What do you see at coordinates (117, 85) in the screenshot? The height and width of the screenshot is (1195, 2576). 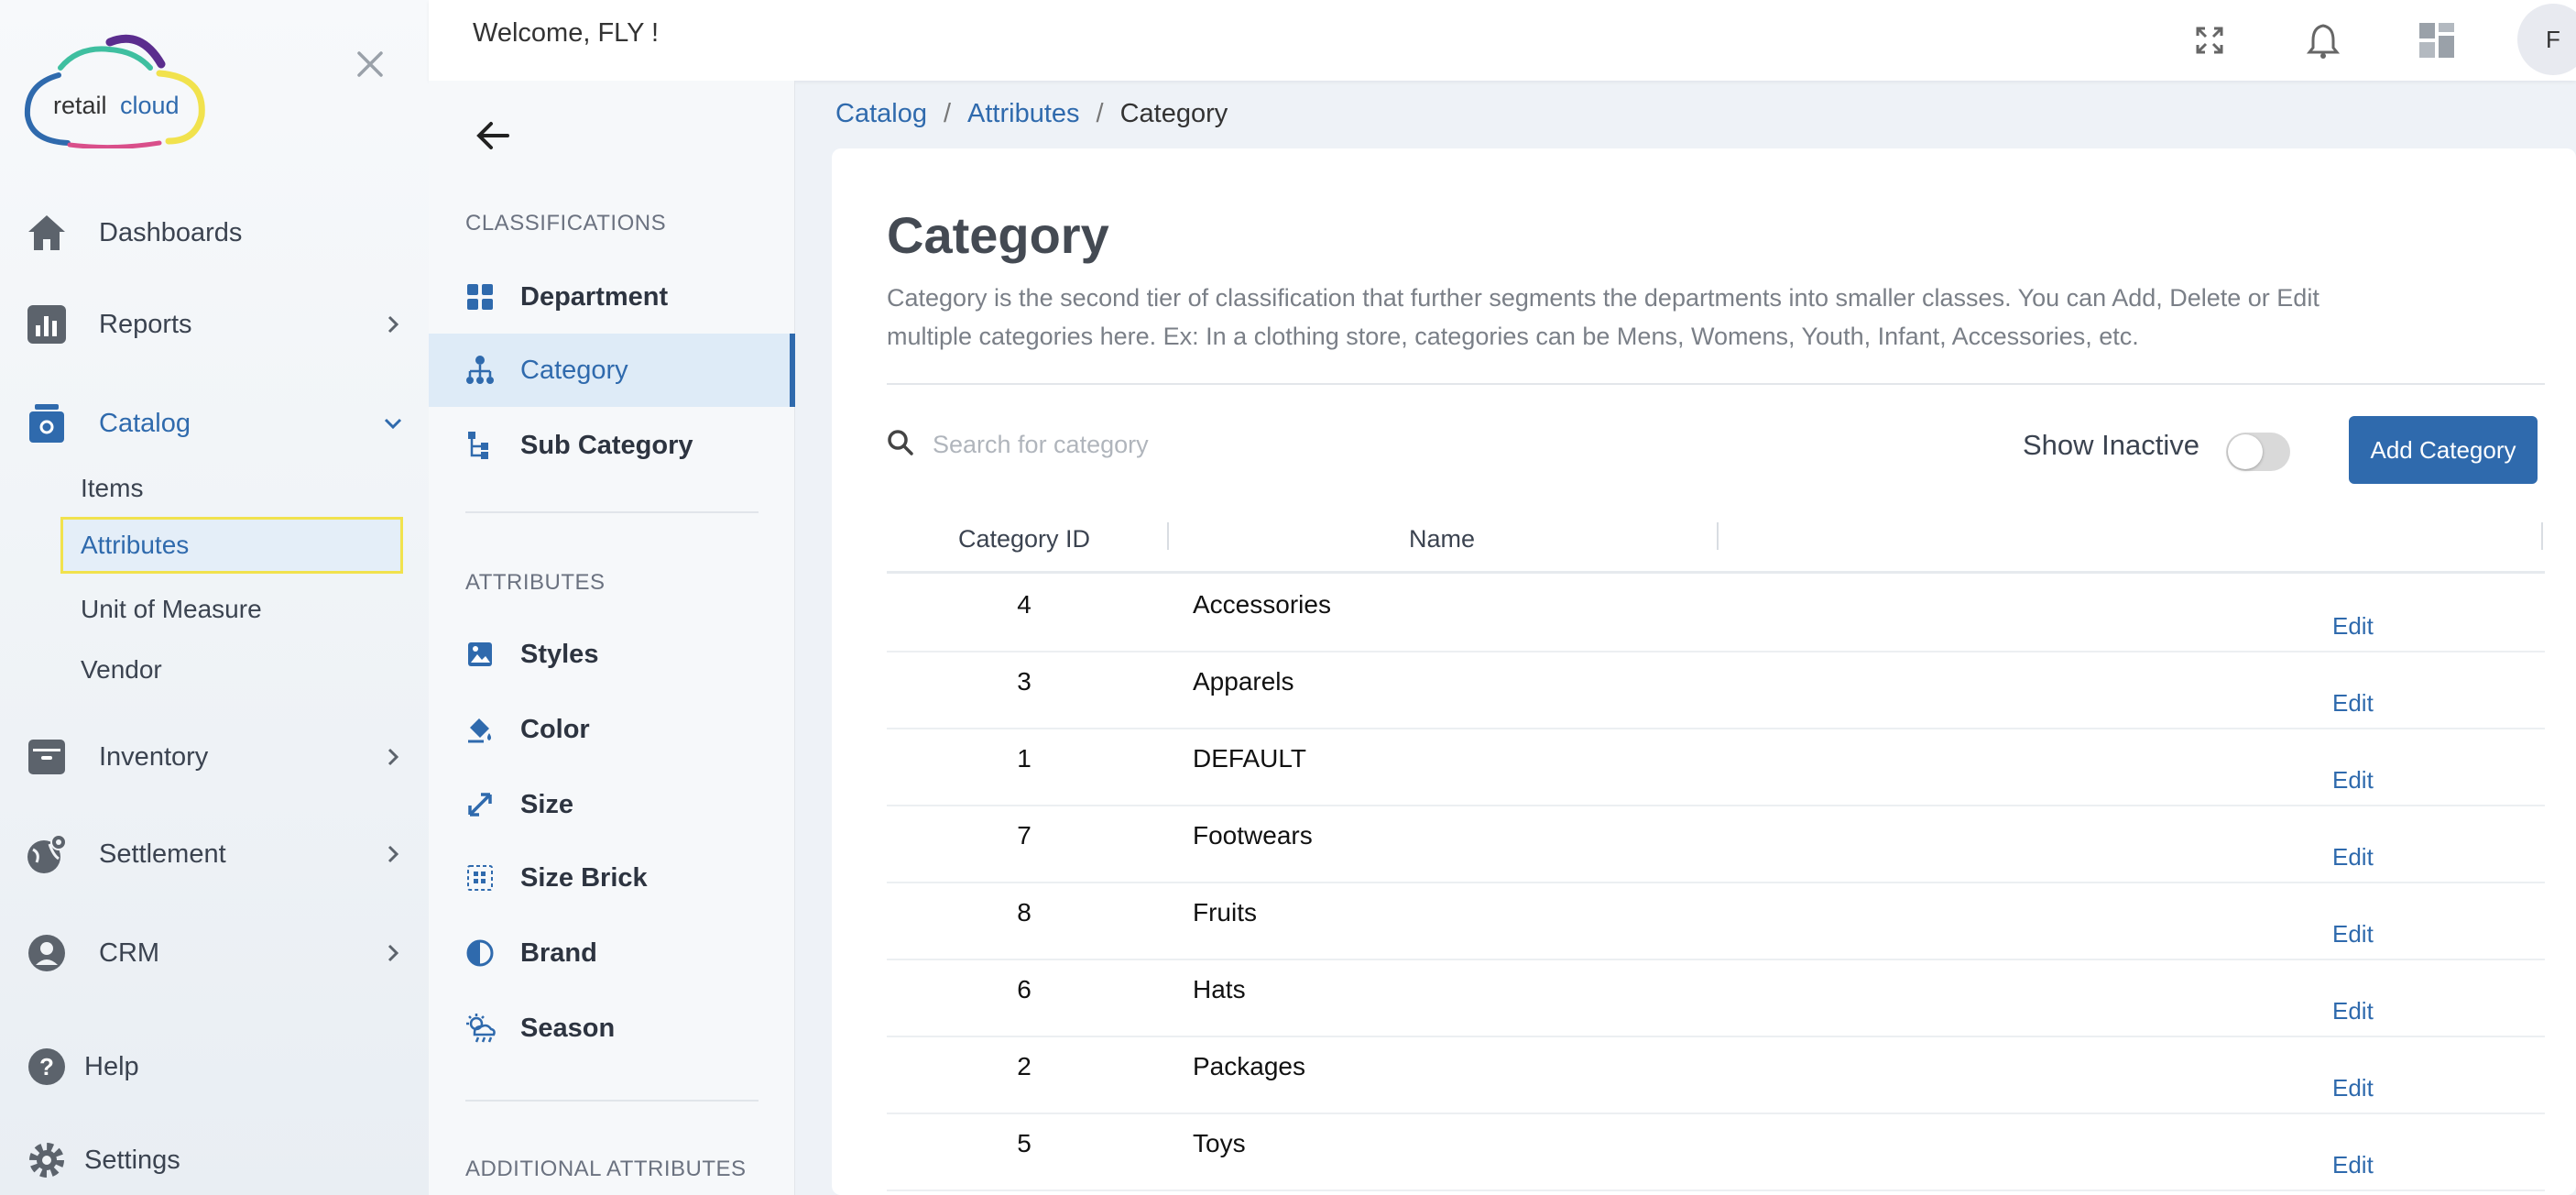 I see `retailcloud-logo: retail cloud` at bounding box center [117, 85].